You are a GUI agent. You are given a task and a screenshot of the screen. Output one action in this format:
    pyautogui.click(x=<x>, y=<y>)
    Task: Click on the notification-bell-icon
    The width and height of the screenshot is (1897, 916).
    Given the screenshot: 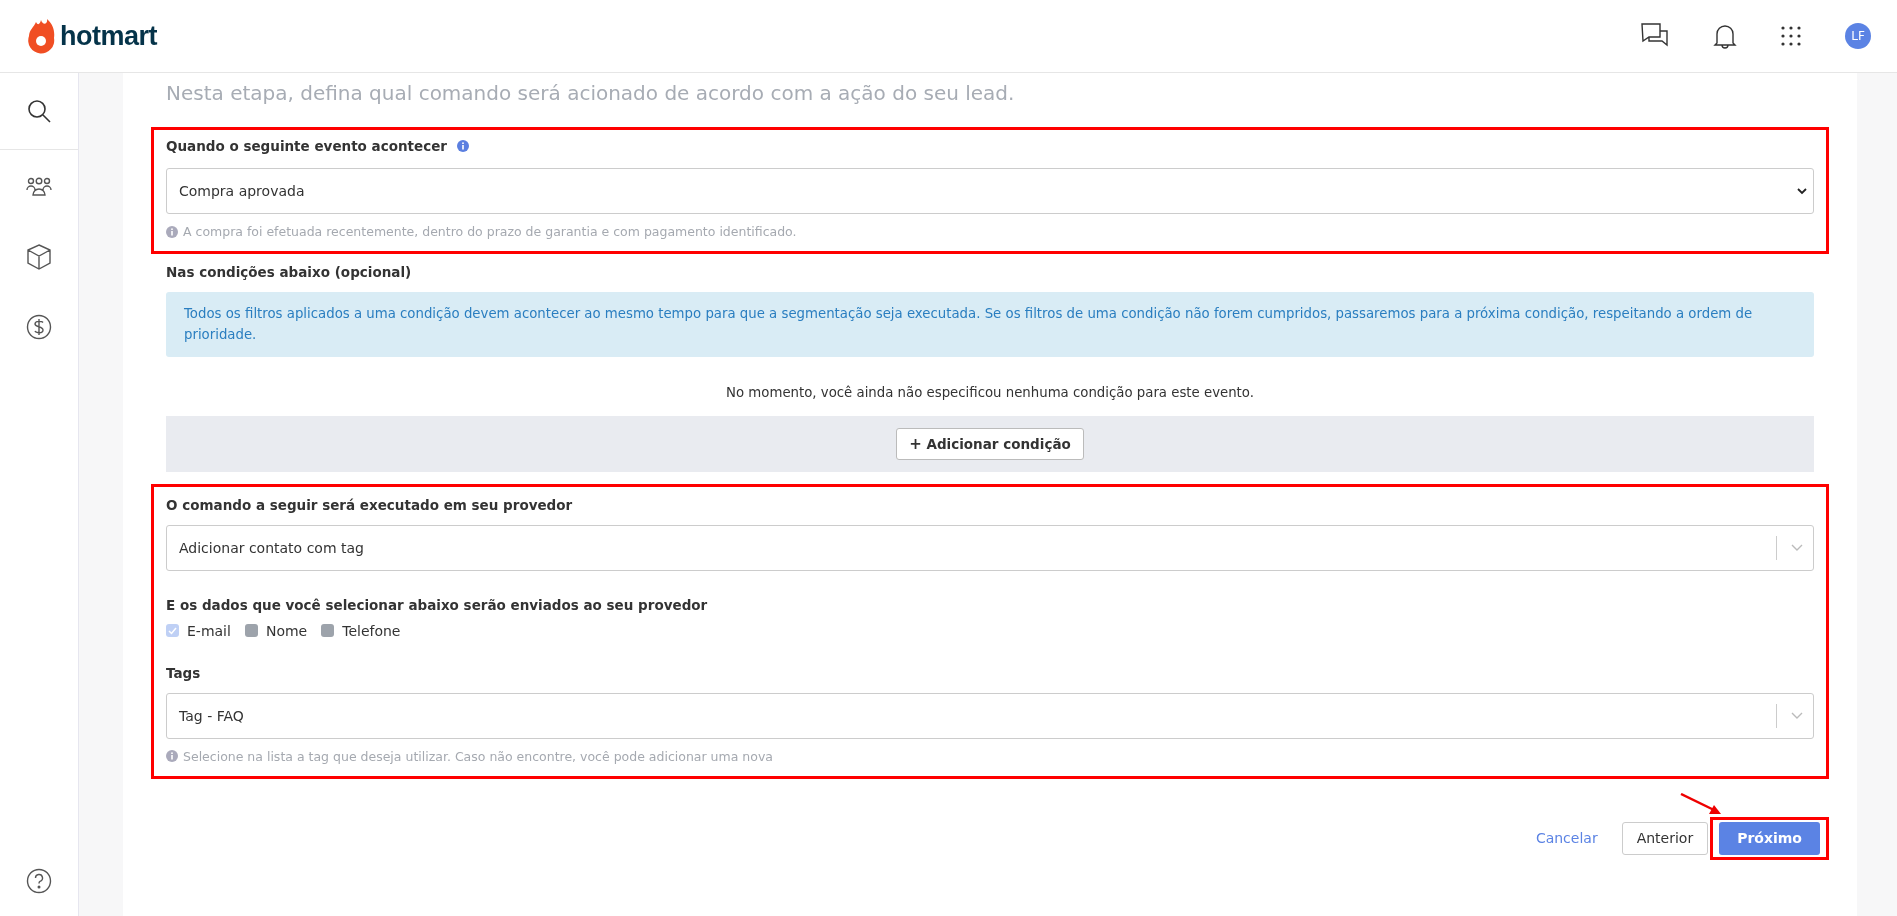 What is the action you would take?
    pyautogui.click(x=1725, y=36)
    